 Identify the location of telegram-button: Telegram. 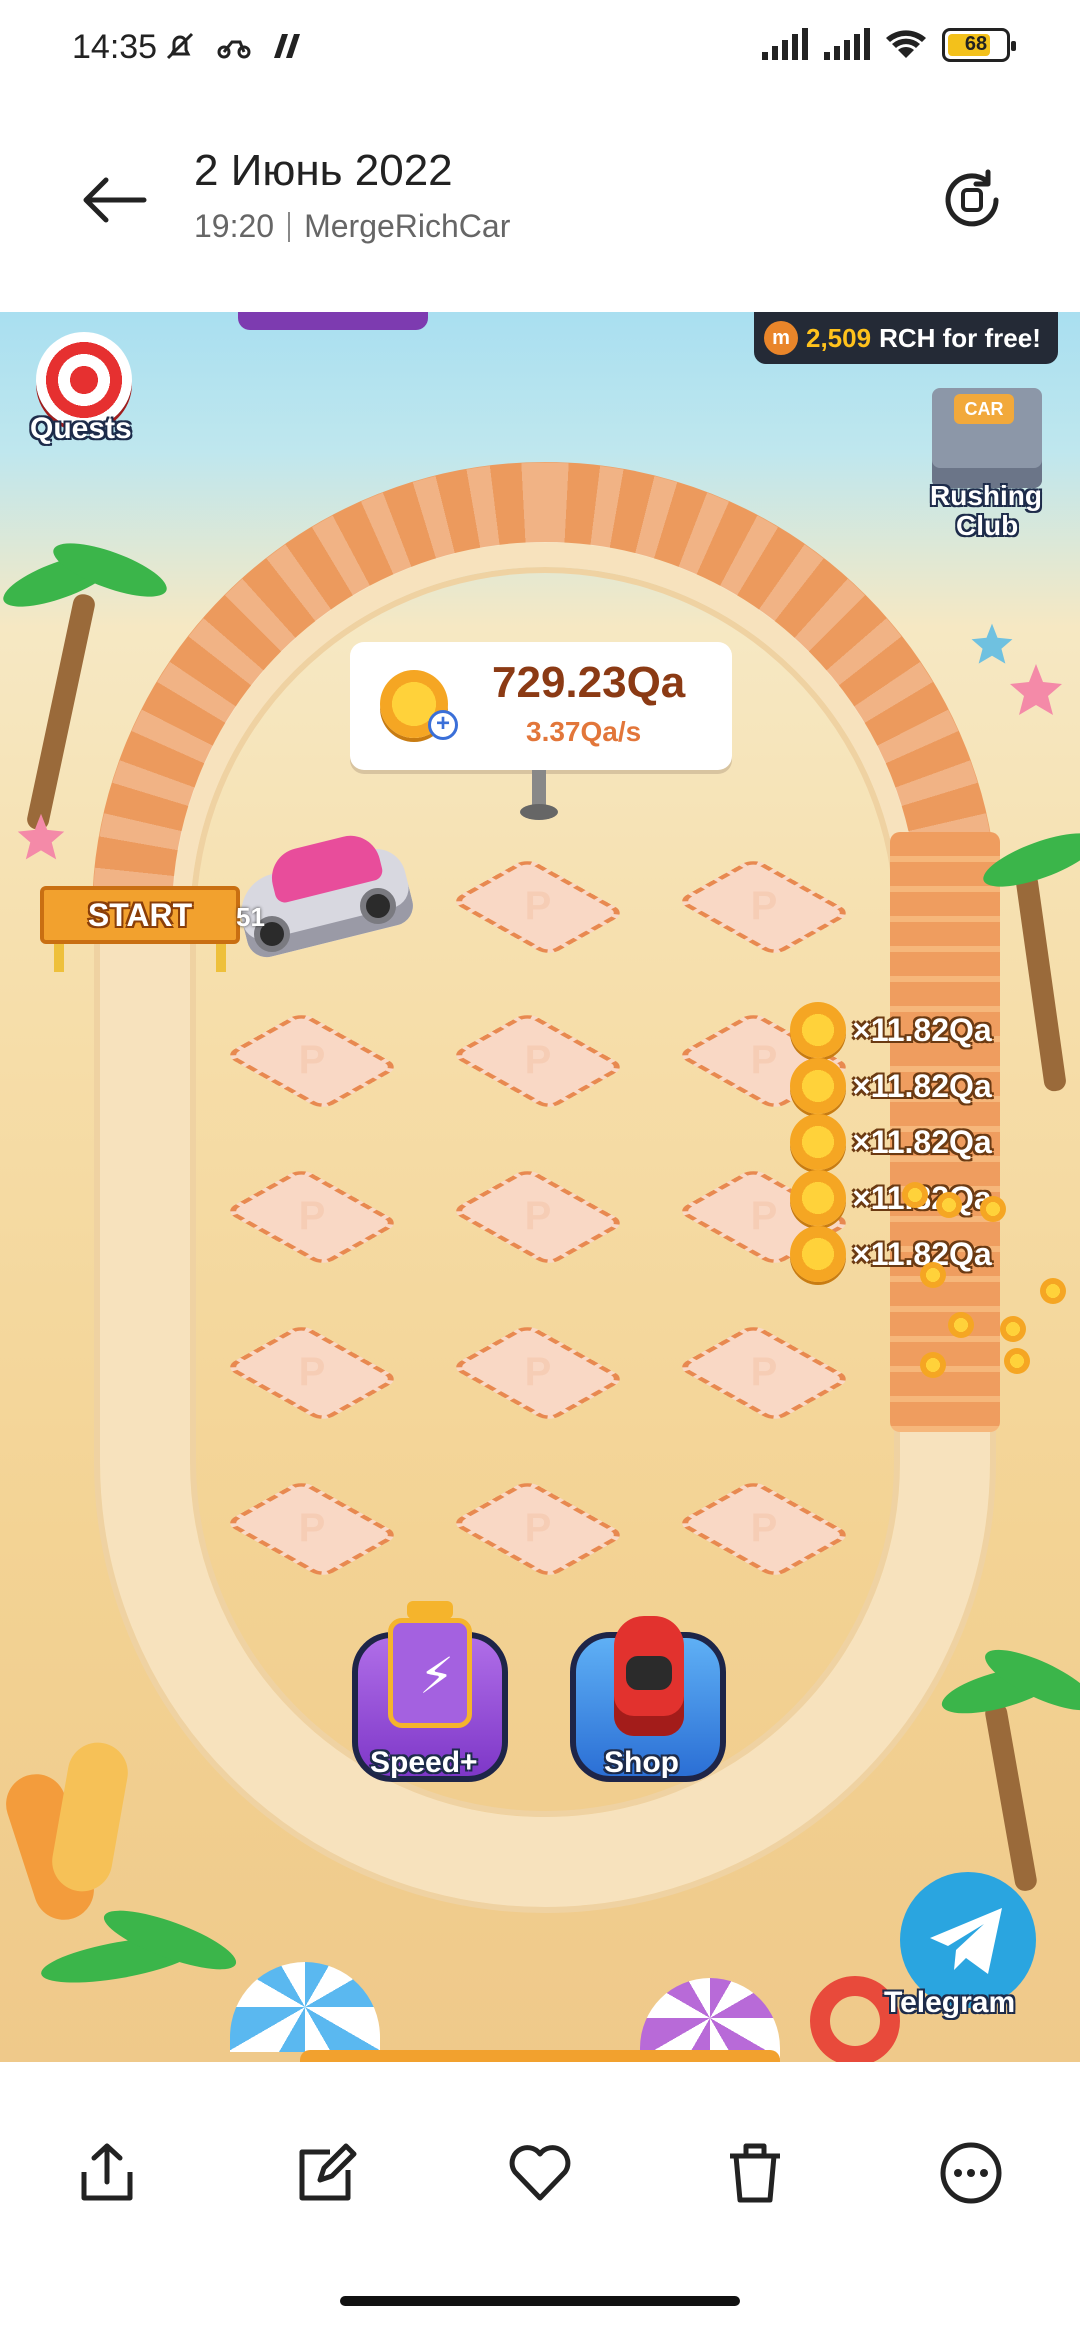
(974, 1952).